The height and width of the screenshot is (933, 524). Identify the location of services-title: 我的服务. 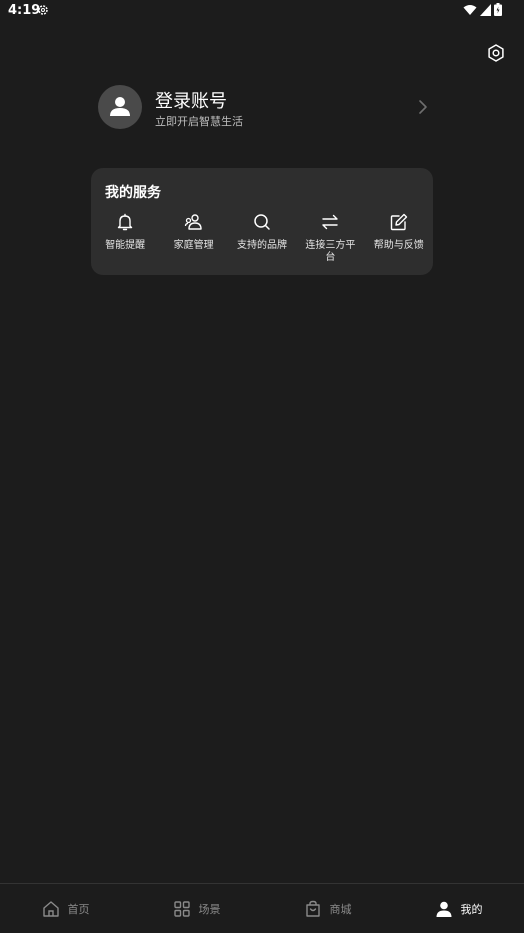
(133, 193).